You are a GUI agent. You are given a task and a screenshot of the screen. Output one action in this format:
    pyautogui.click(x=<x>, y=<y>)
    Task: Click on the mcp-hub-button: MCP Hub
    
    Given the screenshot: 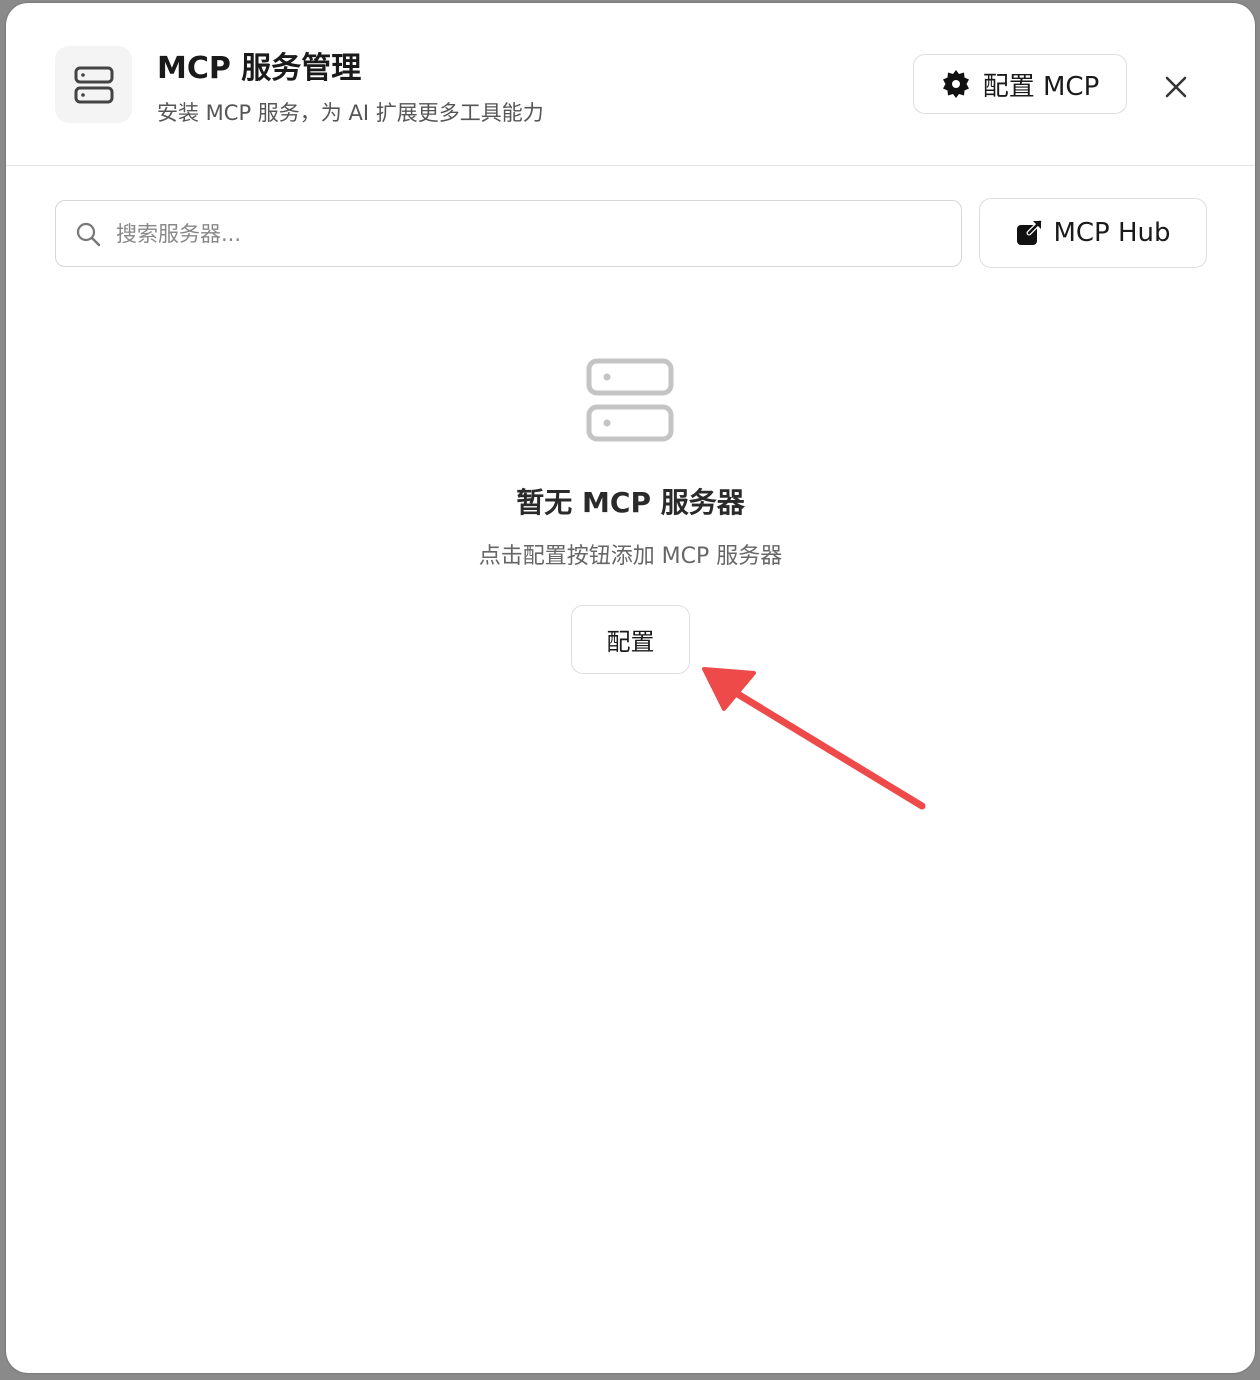 What is the action you would take?
    pyautogui.click(x=1093, y=233)
    